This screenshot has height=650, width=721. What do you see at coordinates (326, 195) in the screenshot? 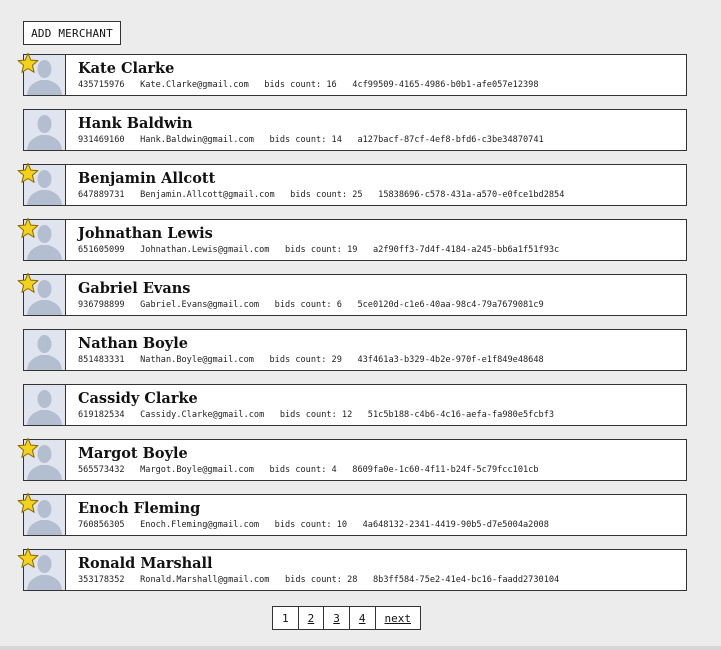
I see `merchant-bids-count: bids count: 25` at bounding box center [326, 195].